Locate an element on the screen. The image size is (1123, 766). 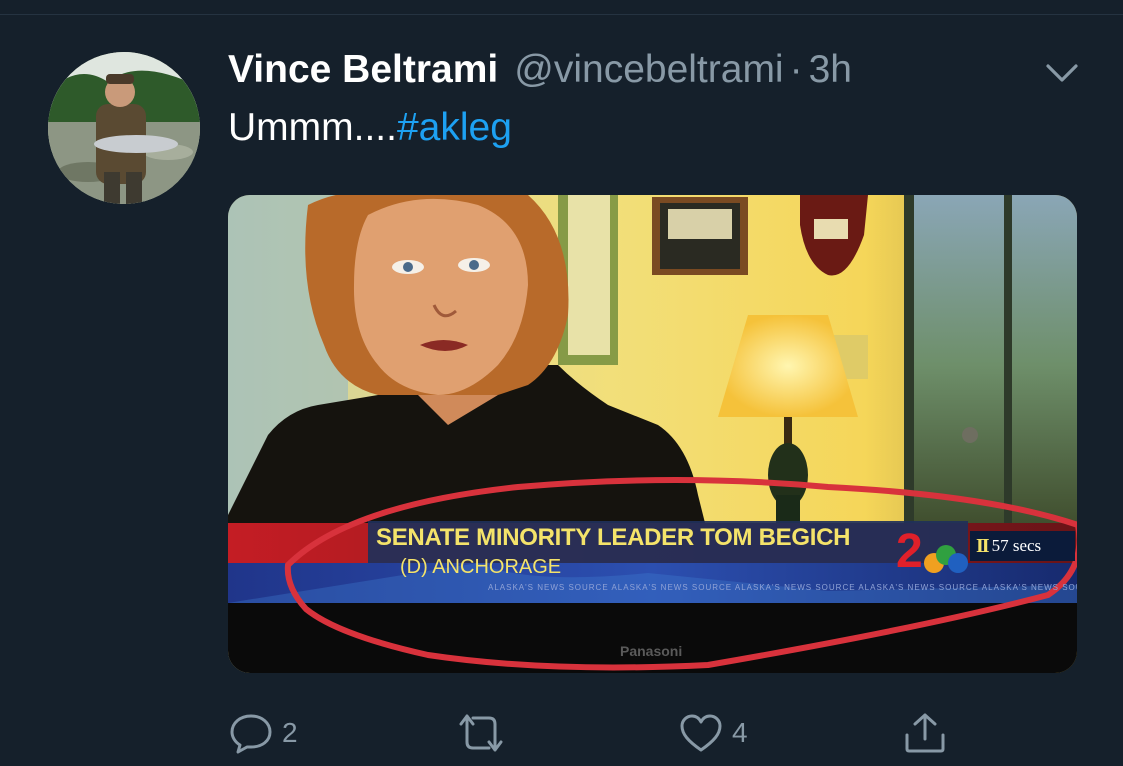
tweet-text: Ummm....#akleg is located at coordinates (370, 128).